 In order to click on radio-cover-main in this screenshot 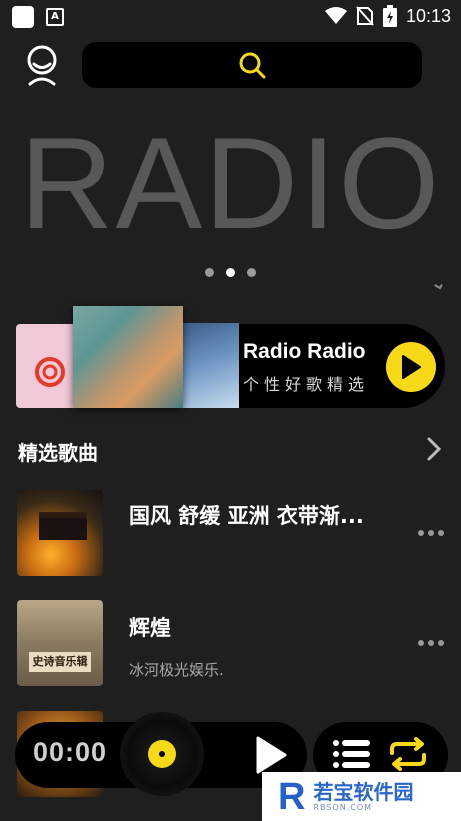, I will do `click(128, 357)`.